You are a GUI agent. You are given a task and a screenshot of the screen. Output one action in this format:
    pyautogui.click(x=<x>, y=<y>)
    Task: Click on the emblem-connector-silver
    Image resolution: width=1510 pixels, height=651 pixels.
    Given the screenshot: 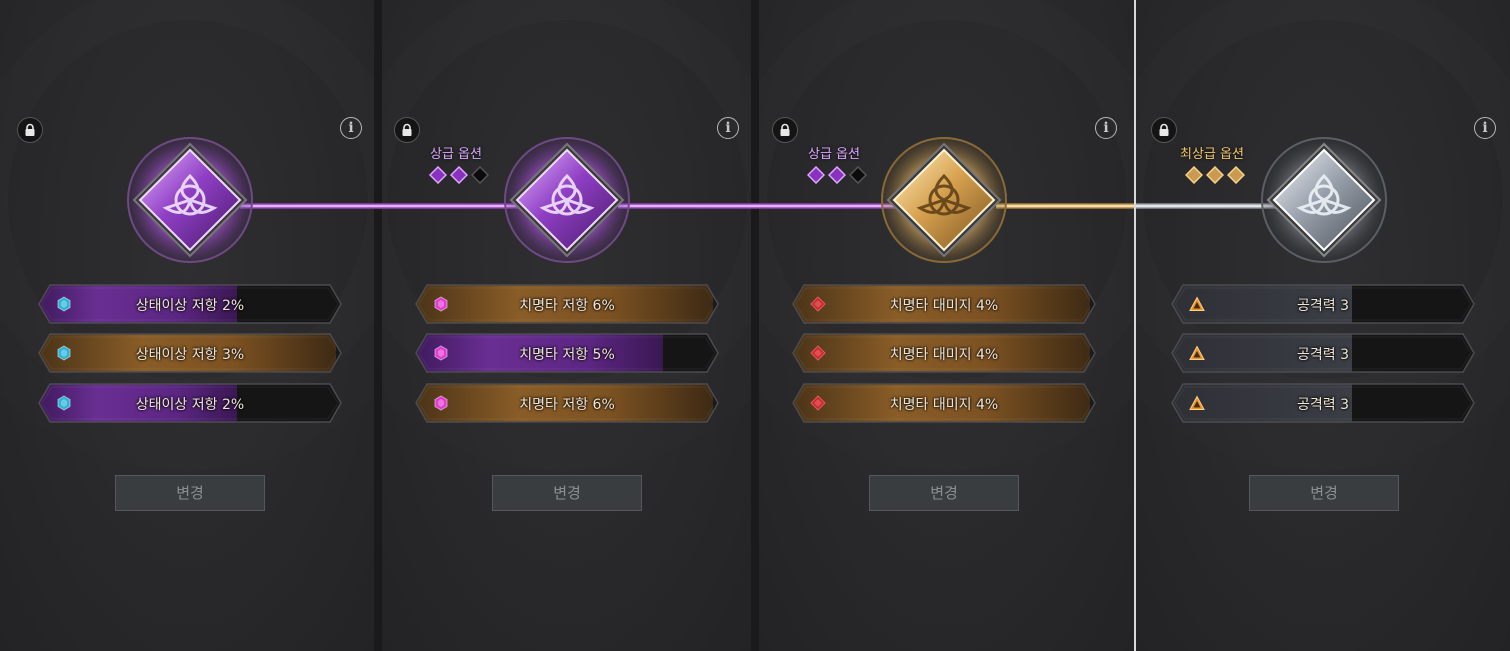 What is the action you would take?
    pyautogui.click(x=1206, y=206)
    